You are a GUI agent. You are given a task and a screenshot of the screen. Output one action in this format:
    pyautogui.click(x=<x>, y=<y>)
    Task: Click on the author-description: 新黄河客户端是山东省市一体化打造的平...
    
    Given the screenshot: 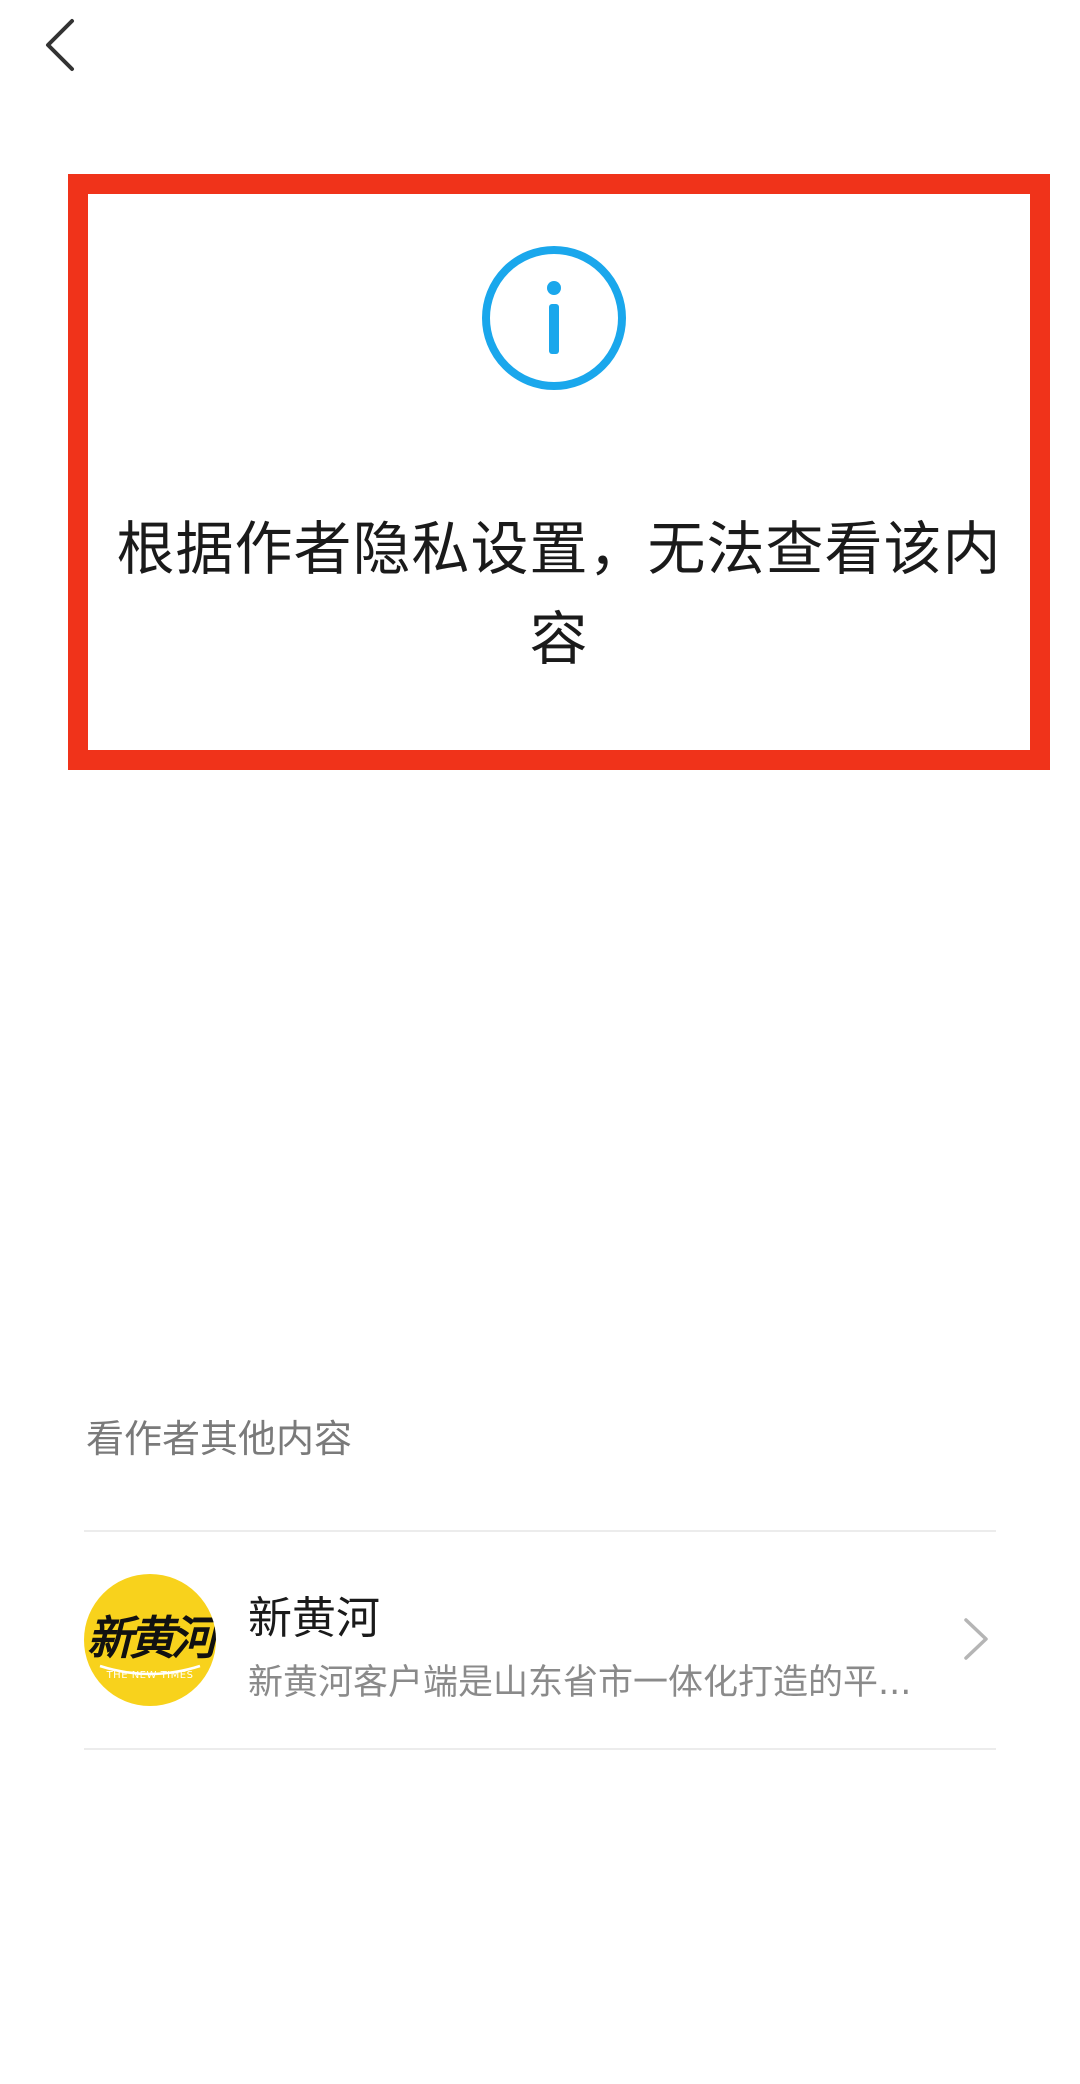 What is the action you would take?
    pyautogui.click(x=580, y=1683)
    